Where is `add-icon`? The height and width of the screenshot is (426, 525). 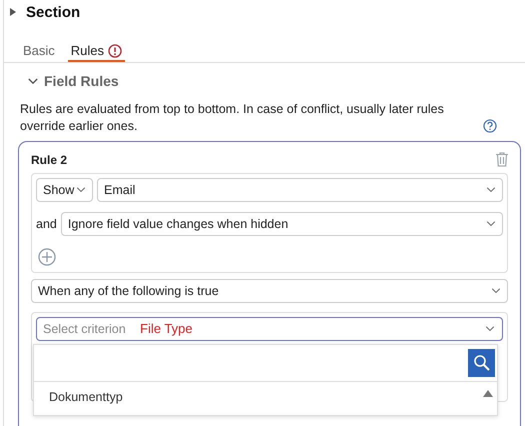
add-icon is located at coordinates (47, 257).